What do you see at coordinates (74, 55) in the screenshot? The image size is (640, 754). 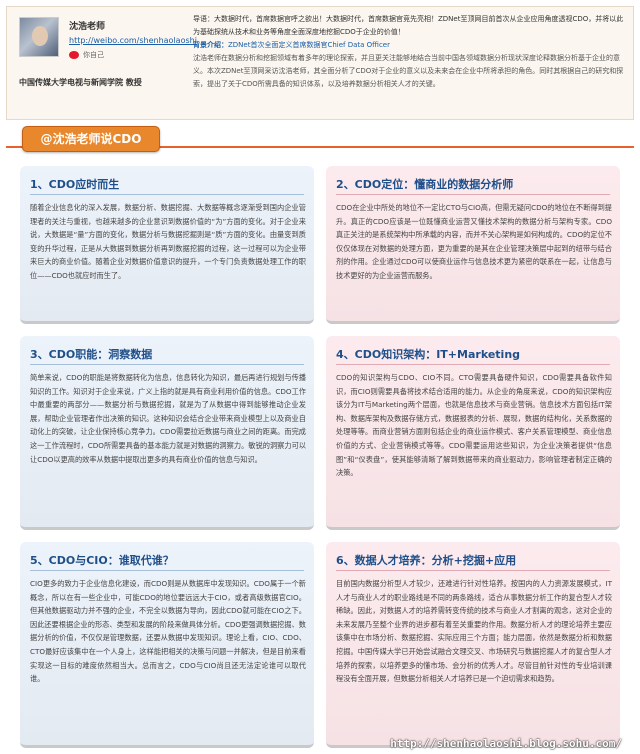 I see `weibo-icon` at bounding box center [74, 55].